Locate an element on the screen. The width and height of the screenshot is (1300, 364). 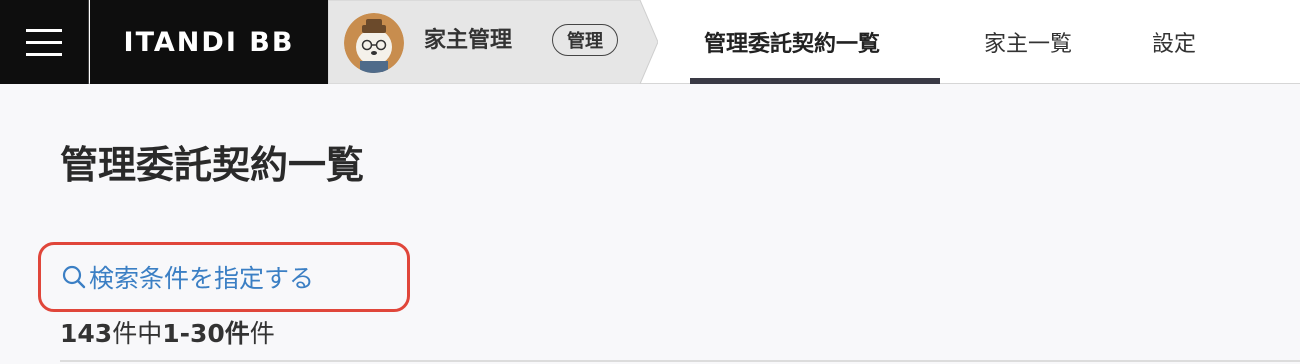
main-nav: 管理委託契約一覧 家主一覧 設定 is located at coordinates (959, 42).